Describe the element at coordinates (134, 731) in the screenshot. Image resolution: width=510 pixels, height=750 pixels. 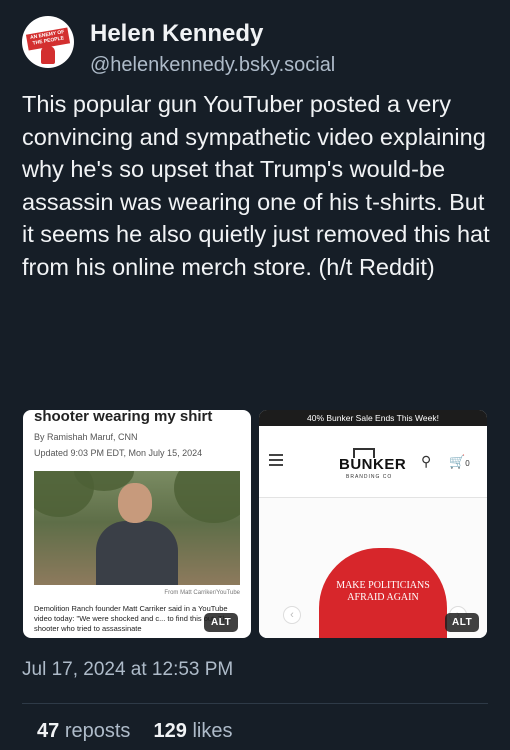
I see `post-stats: 47 reposts 129 likes` at that location.